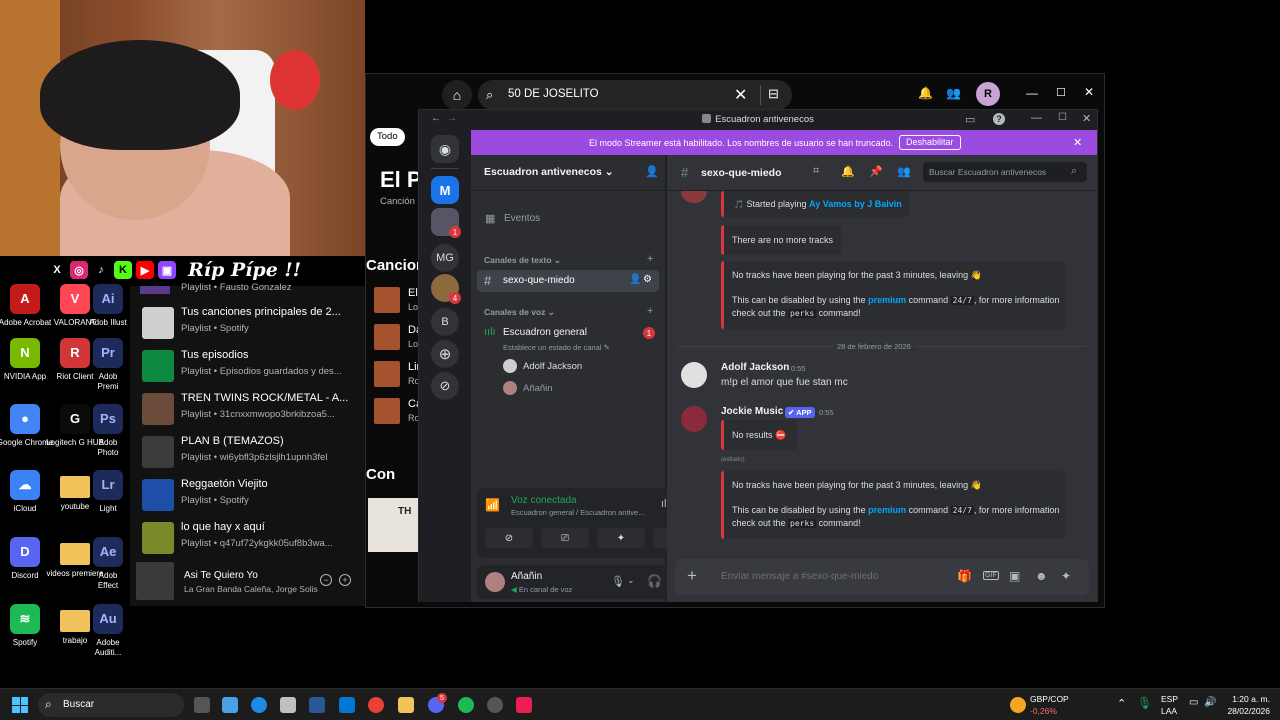 The image size is (1280, 720). I want to click on threads-icon: ⌗, so click(816, 171).